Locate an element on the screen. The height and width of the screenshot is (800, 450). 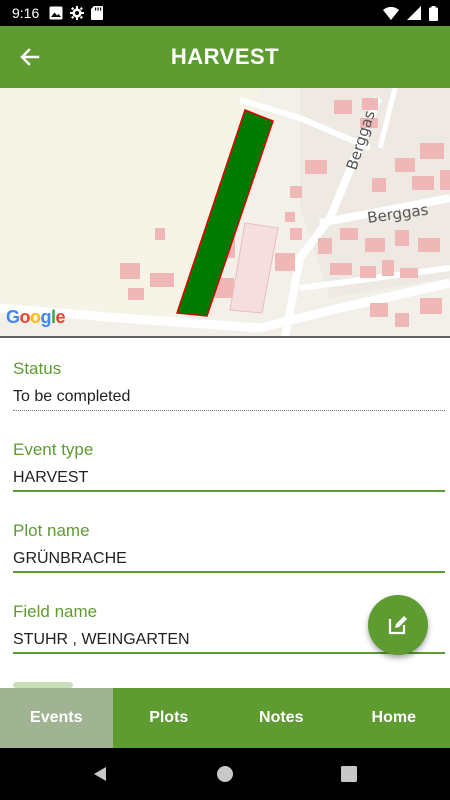
event-type-field: Event type HARVEST is located at coordinates (229, 461).